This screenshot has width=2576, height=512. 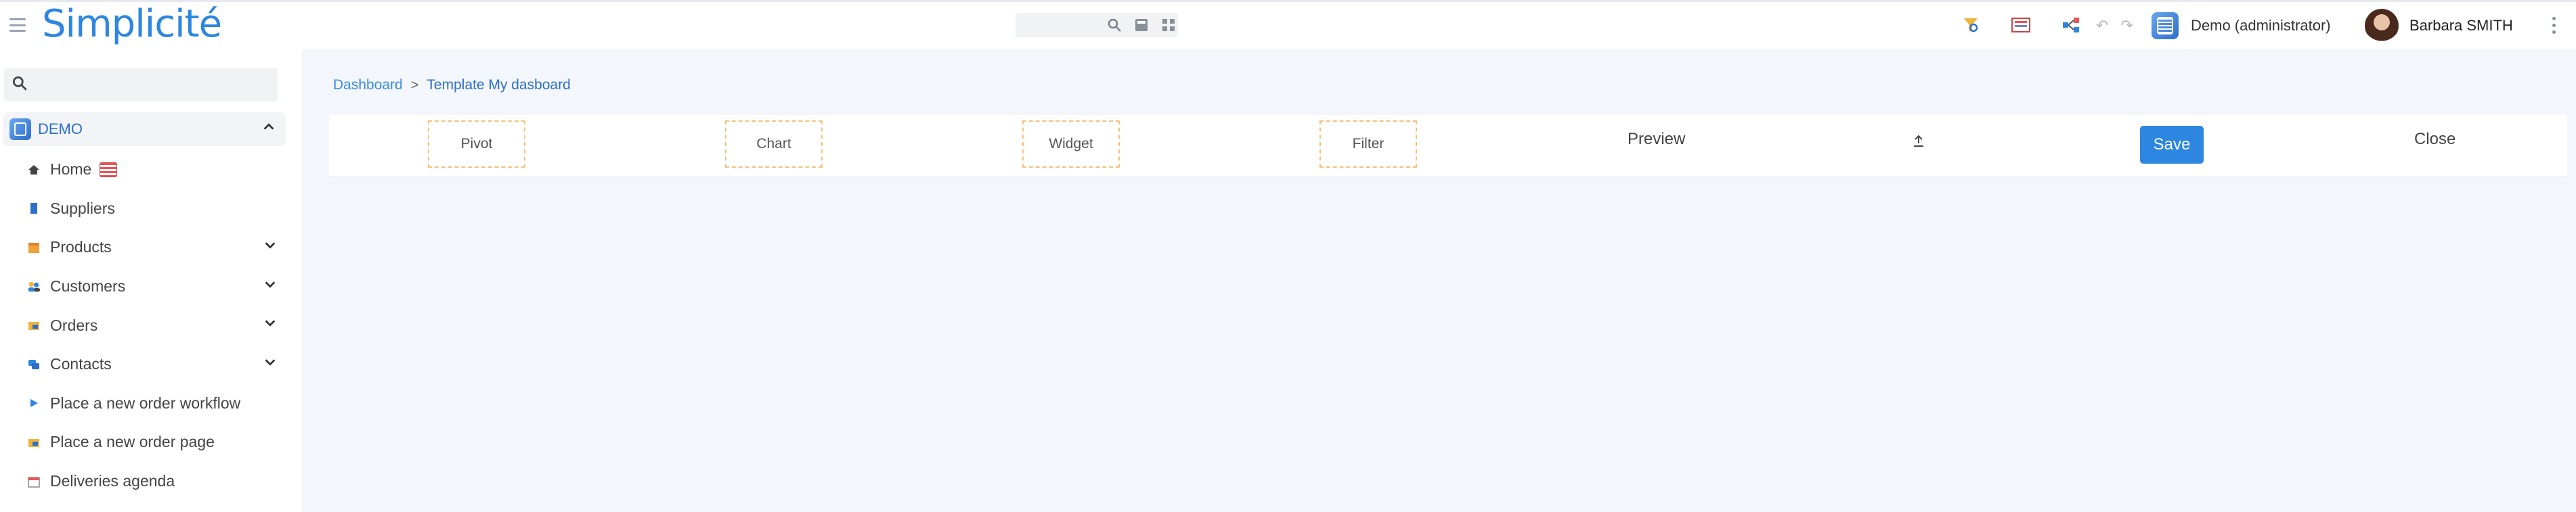 I want to click on sidebar-item-suppliers: Suppliers, so click(x=151, y=209).